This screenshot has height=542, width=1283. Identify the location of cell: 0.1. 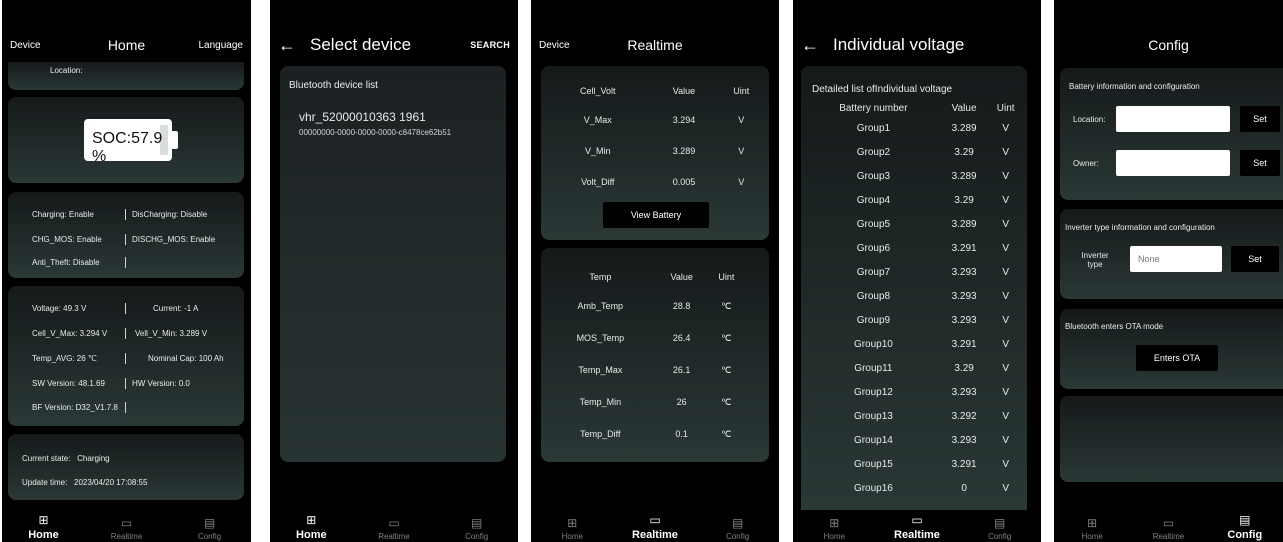
(681, 434).